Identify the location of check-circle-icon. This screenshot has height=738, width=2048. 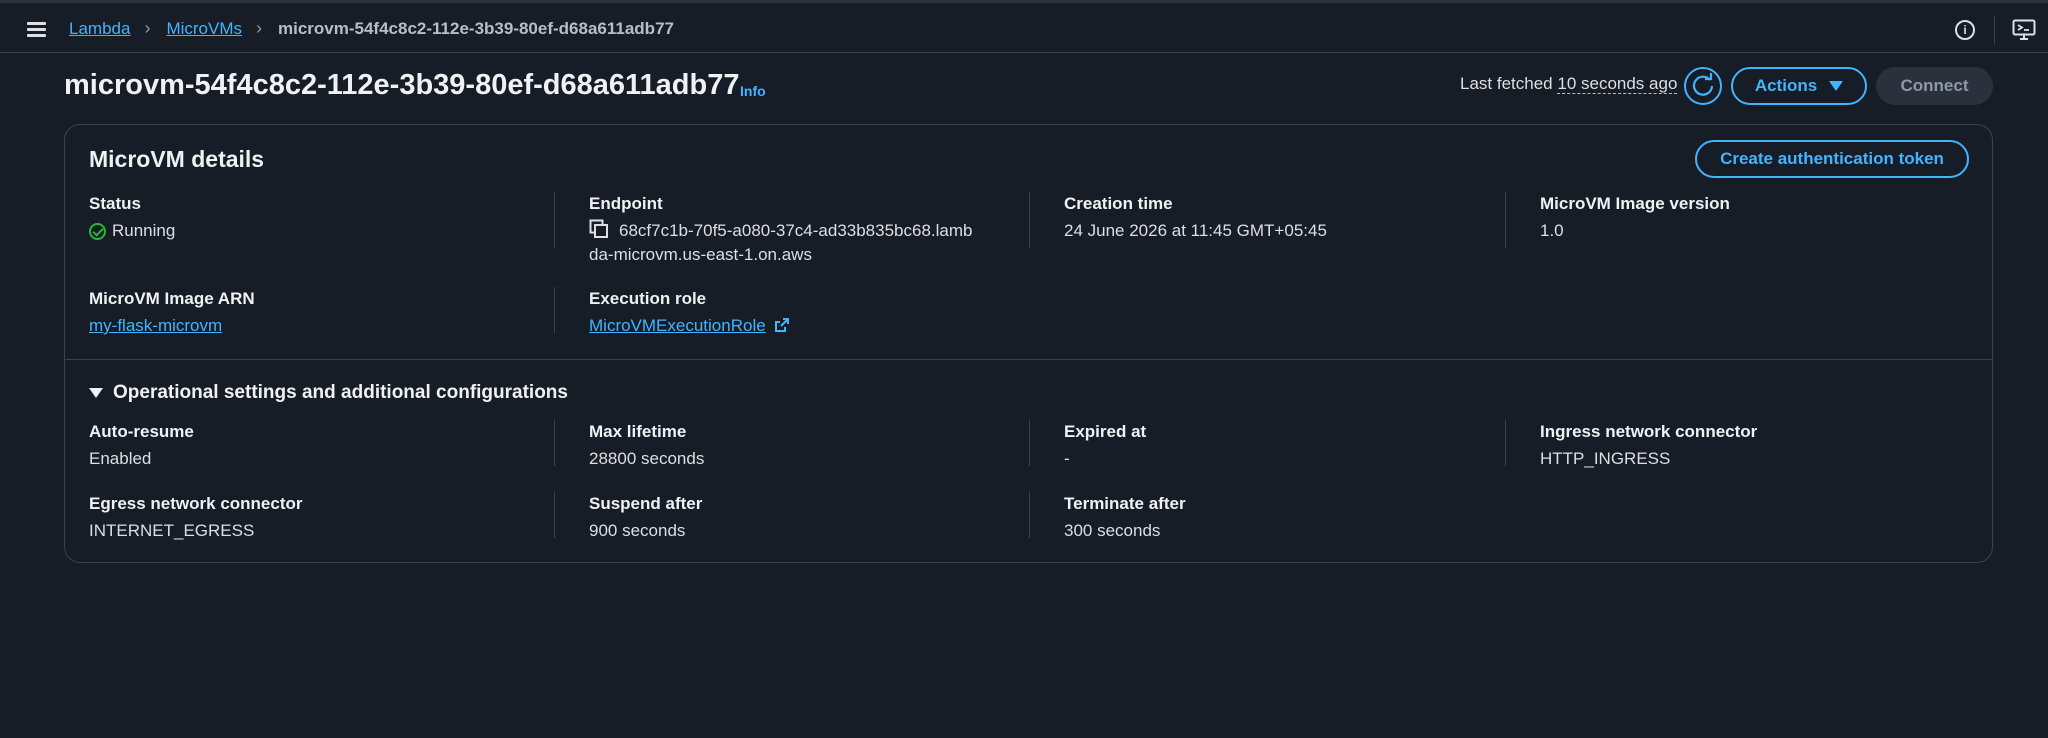
(97, 231).